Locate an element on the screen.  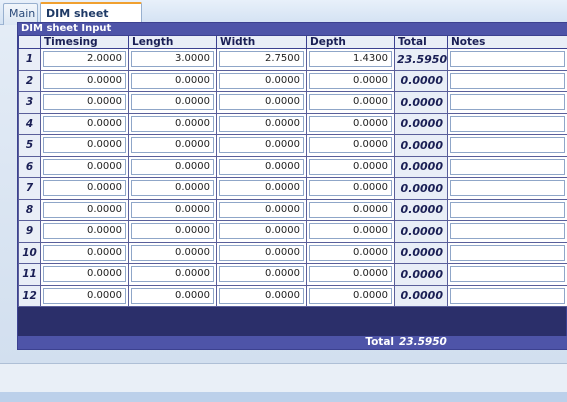
col-header-total: Total is located at coordinates (421, 42).